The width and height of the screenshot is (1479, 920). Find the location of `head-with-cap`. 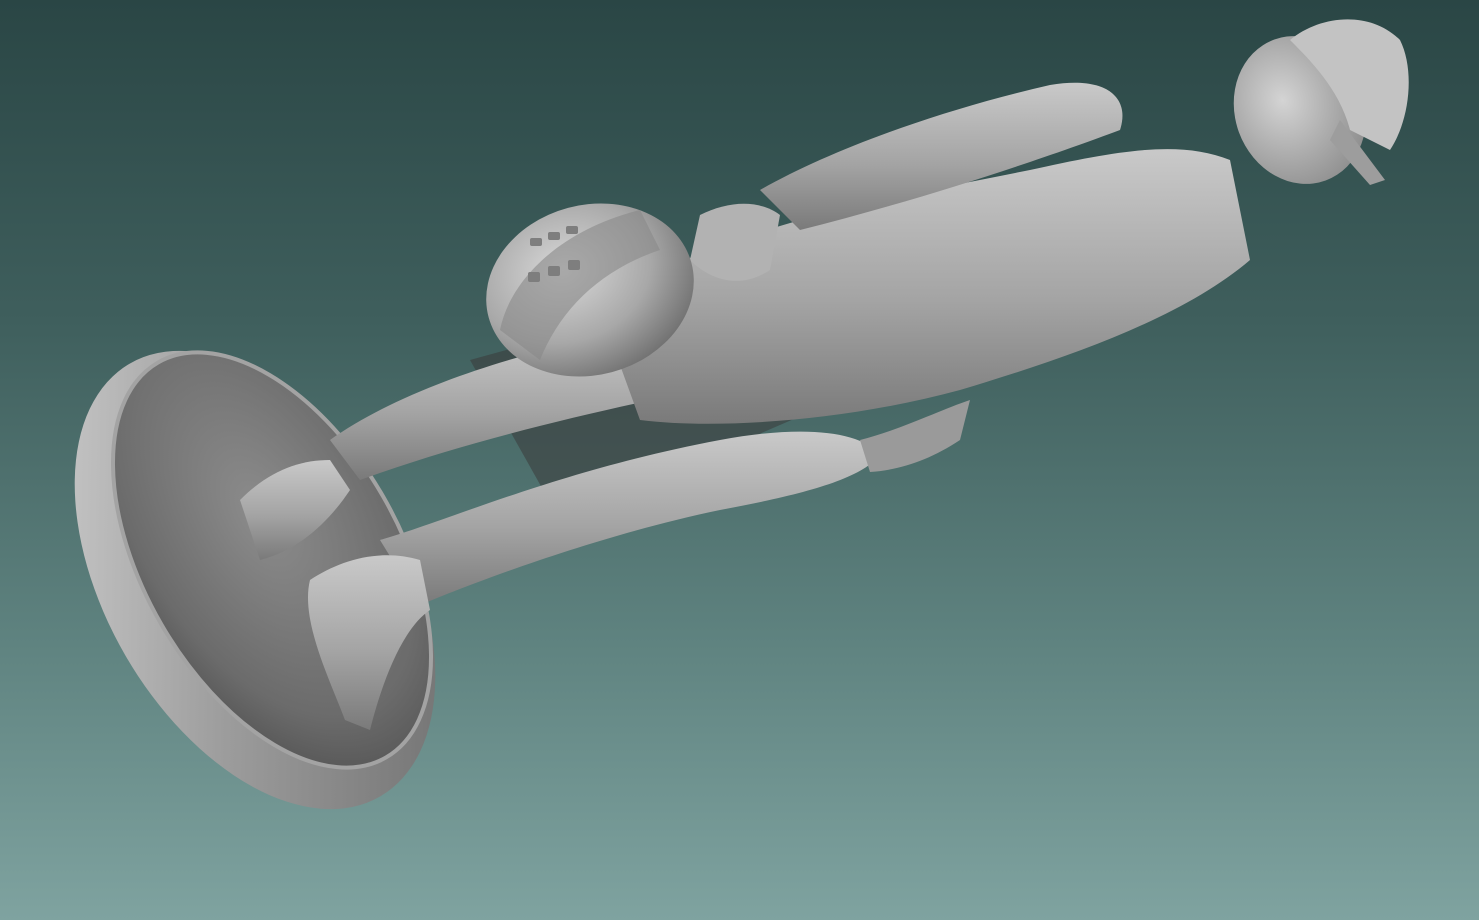

head-with-cap is located at coordinates (1321, 102).